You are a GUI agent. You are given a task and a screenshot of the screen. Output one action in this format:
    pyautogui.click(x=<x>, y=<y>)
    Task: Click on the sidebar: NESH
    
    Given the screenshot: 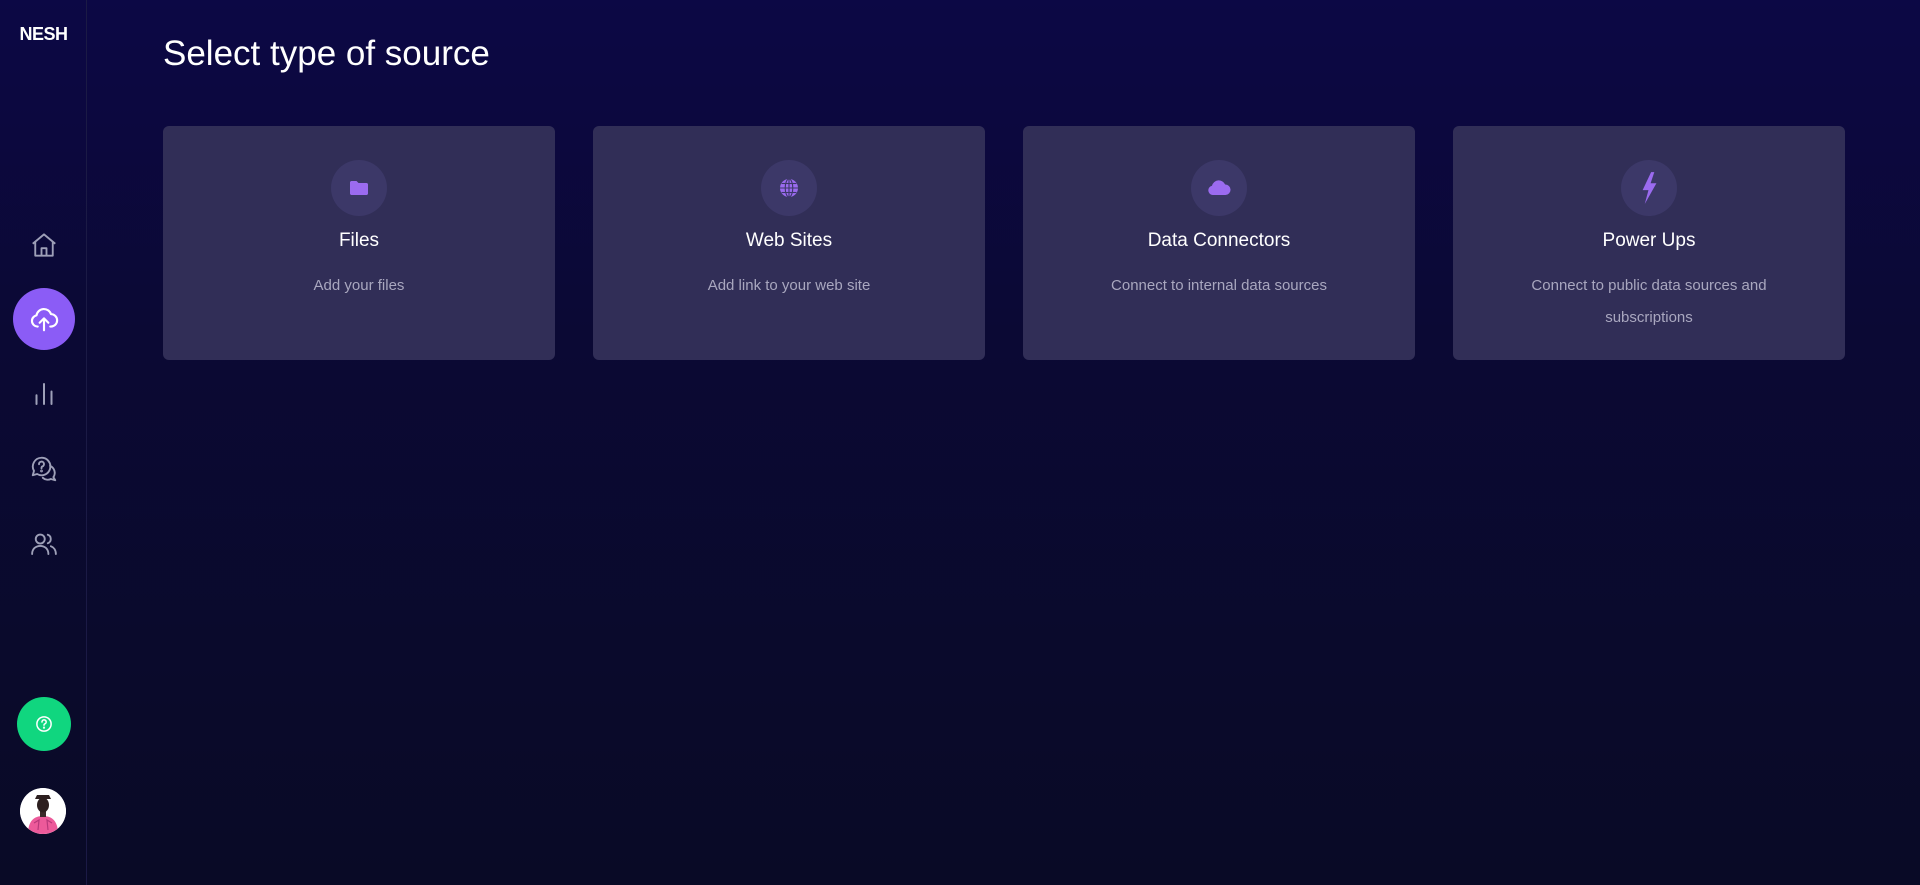 What is the action you would take?
    pyautogui.click(x=43, y=442)
    